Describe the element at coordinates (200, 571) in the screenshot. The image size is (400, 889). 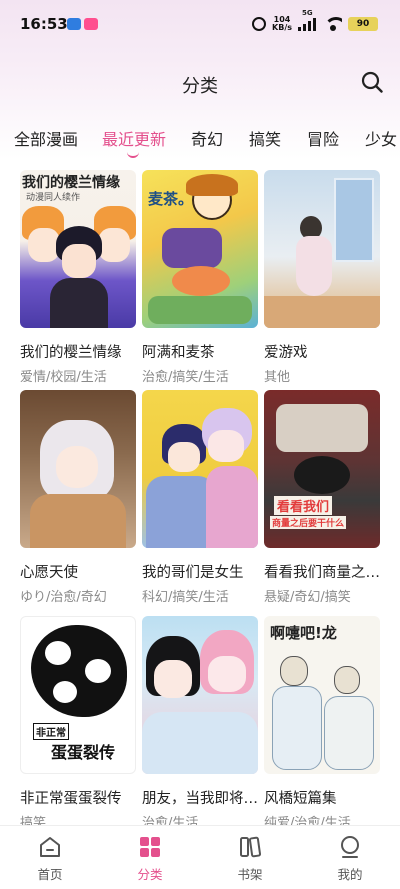
I see `comic-title: 我的哥们是女生` at that location.